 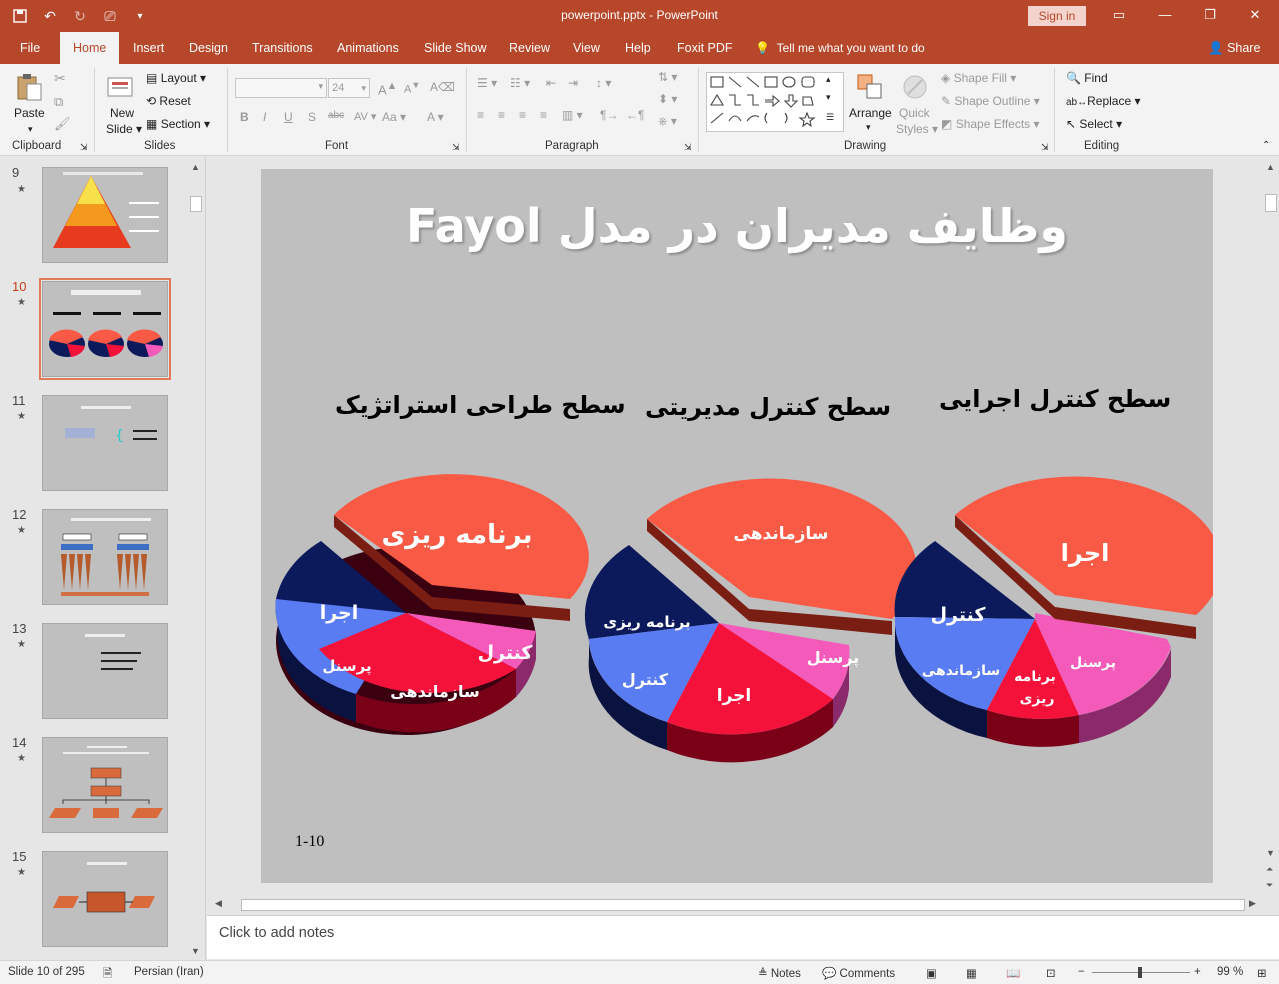 I want to click on grow-font-icon: A▲, so click(x=387, y=88).